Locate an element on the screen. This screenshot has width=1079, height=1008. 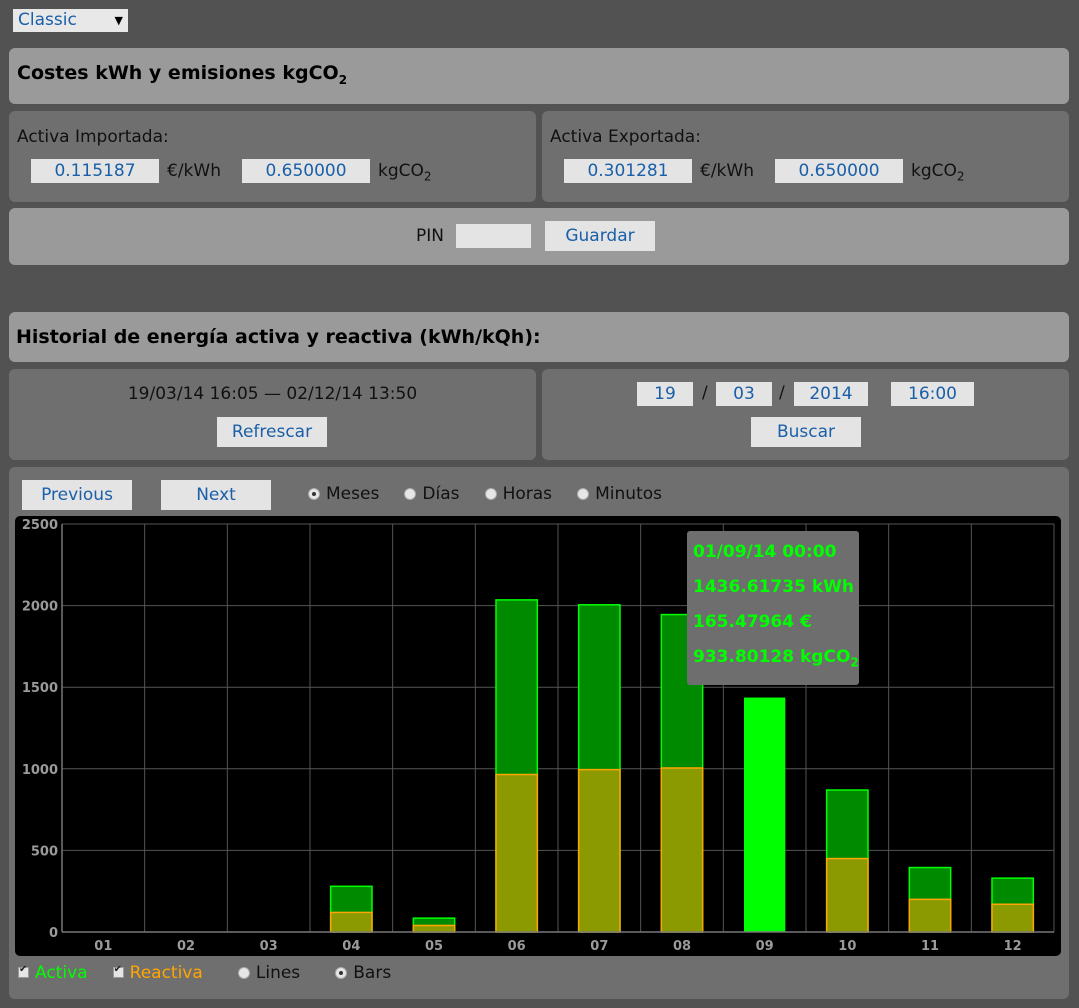
imported-price-unit: €/kWh is located at coordinates (194, 171).